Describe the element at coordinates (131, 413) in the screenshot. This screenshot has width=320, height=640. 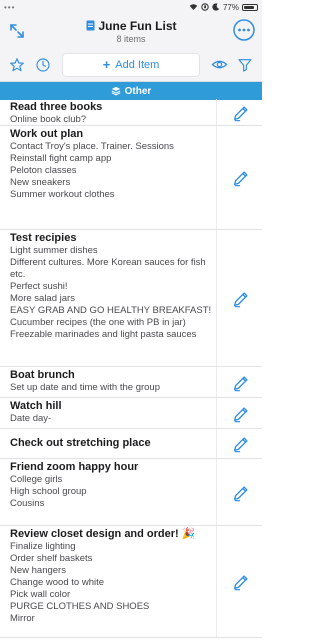
I see `list-item: Watch hill Date day-` at that location.